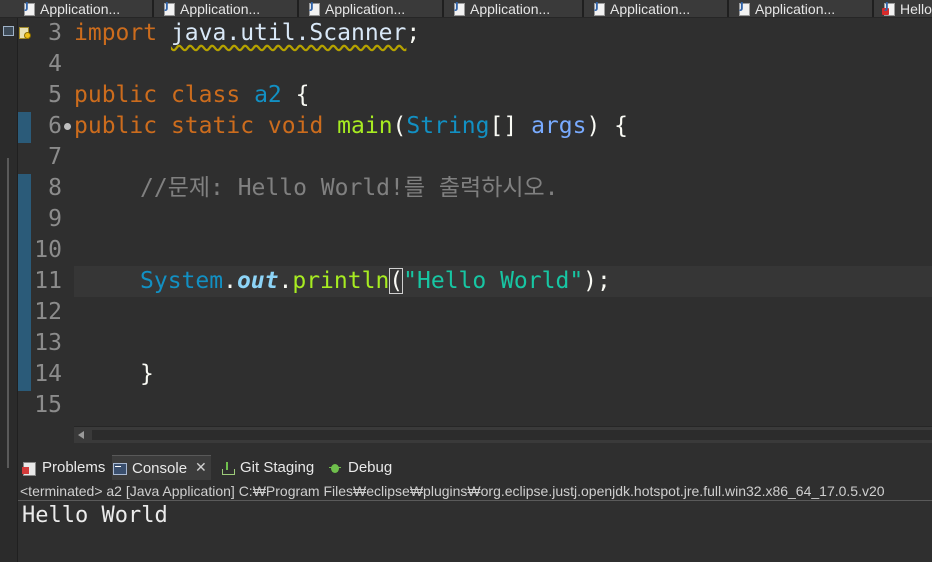  What do you see at coordinates (375, 281) in the screenshot?
I see `code-text: System.out.println("Hello World");` at bounding box center [375, 281].